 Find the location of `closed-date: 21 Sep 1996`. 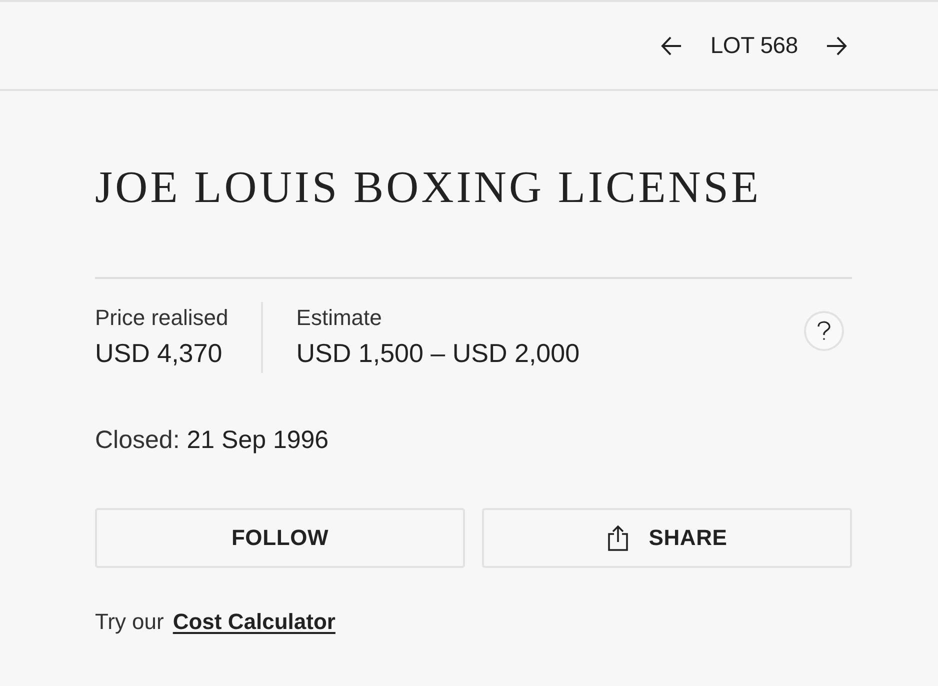

closed-date: 21 Sep 1996 is located at coordinates (257, 440).